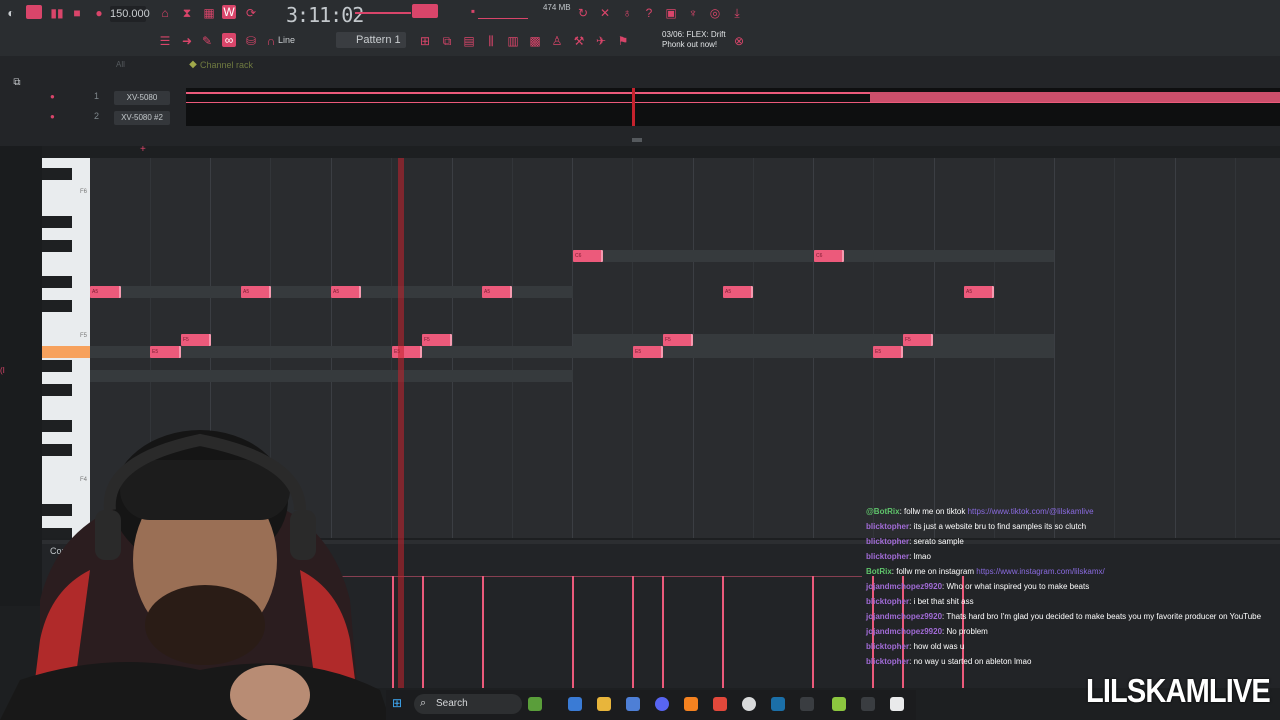 Image resolution: width=1280 pixels, height=720 pixels. What do you see at coordinates (937, 646) in the screenshot?
I see `chat-text: : how old was u` at bounding box center [937, 646].